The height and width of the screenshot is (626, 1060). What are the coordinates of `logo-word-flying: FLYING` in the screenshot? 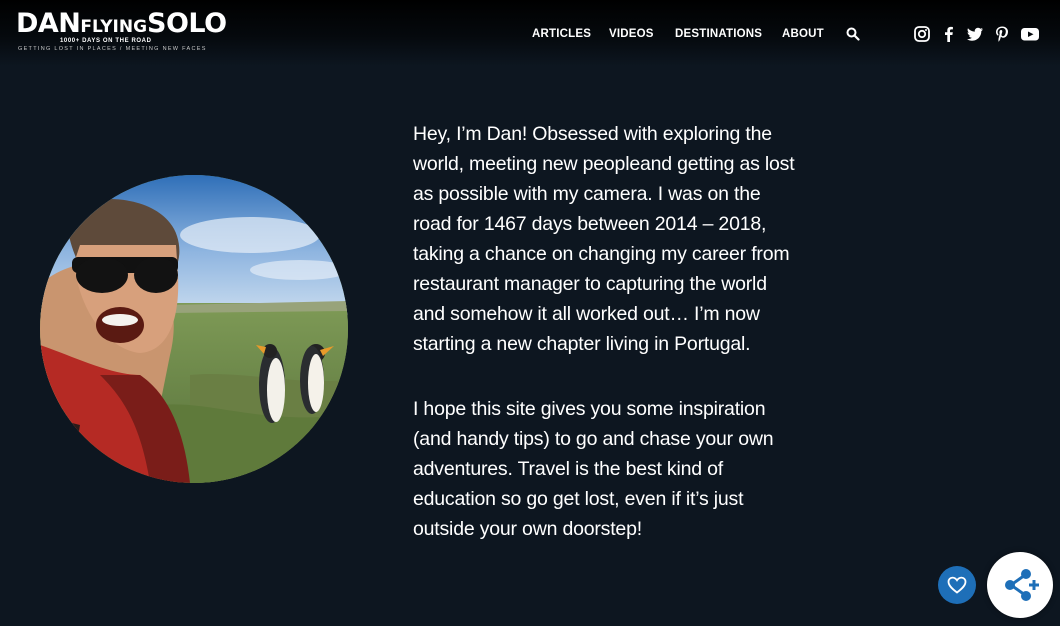 It's located at (114, 27).